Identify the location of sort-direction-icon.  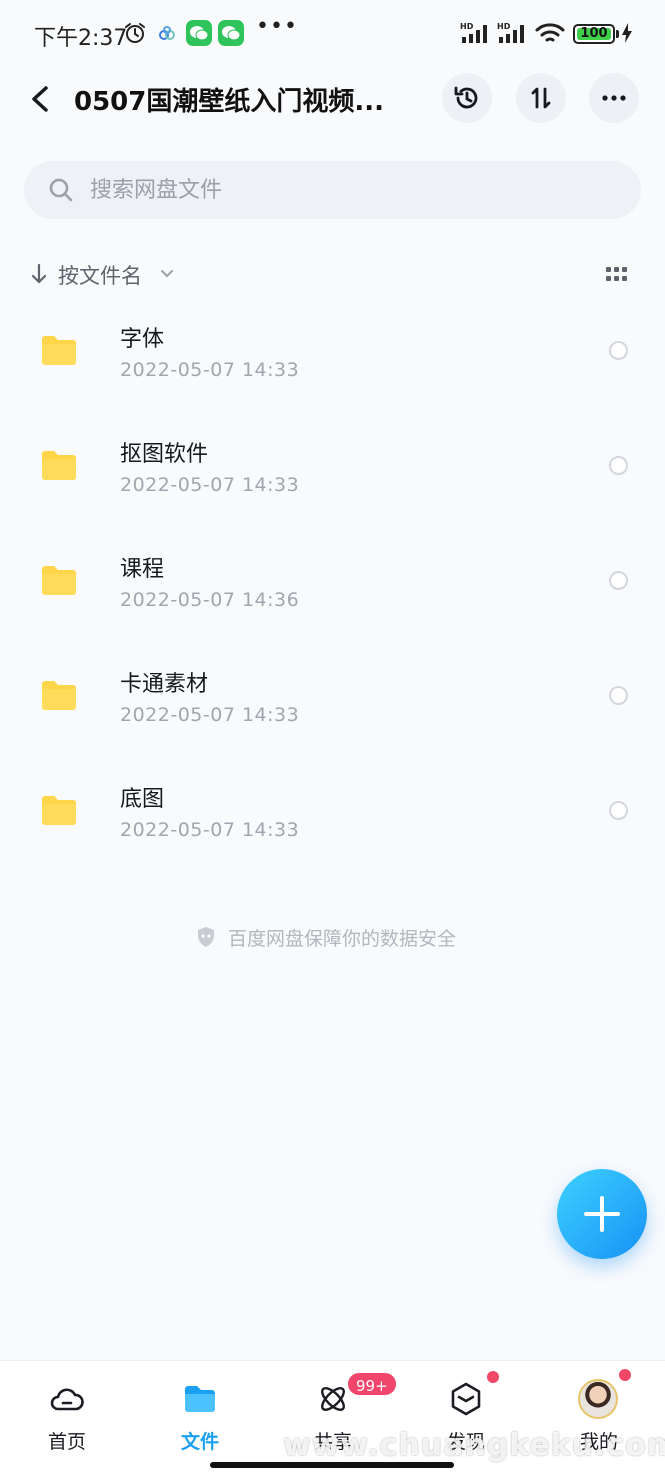
(39, 273).